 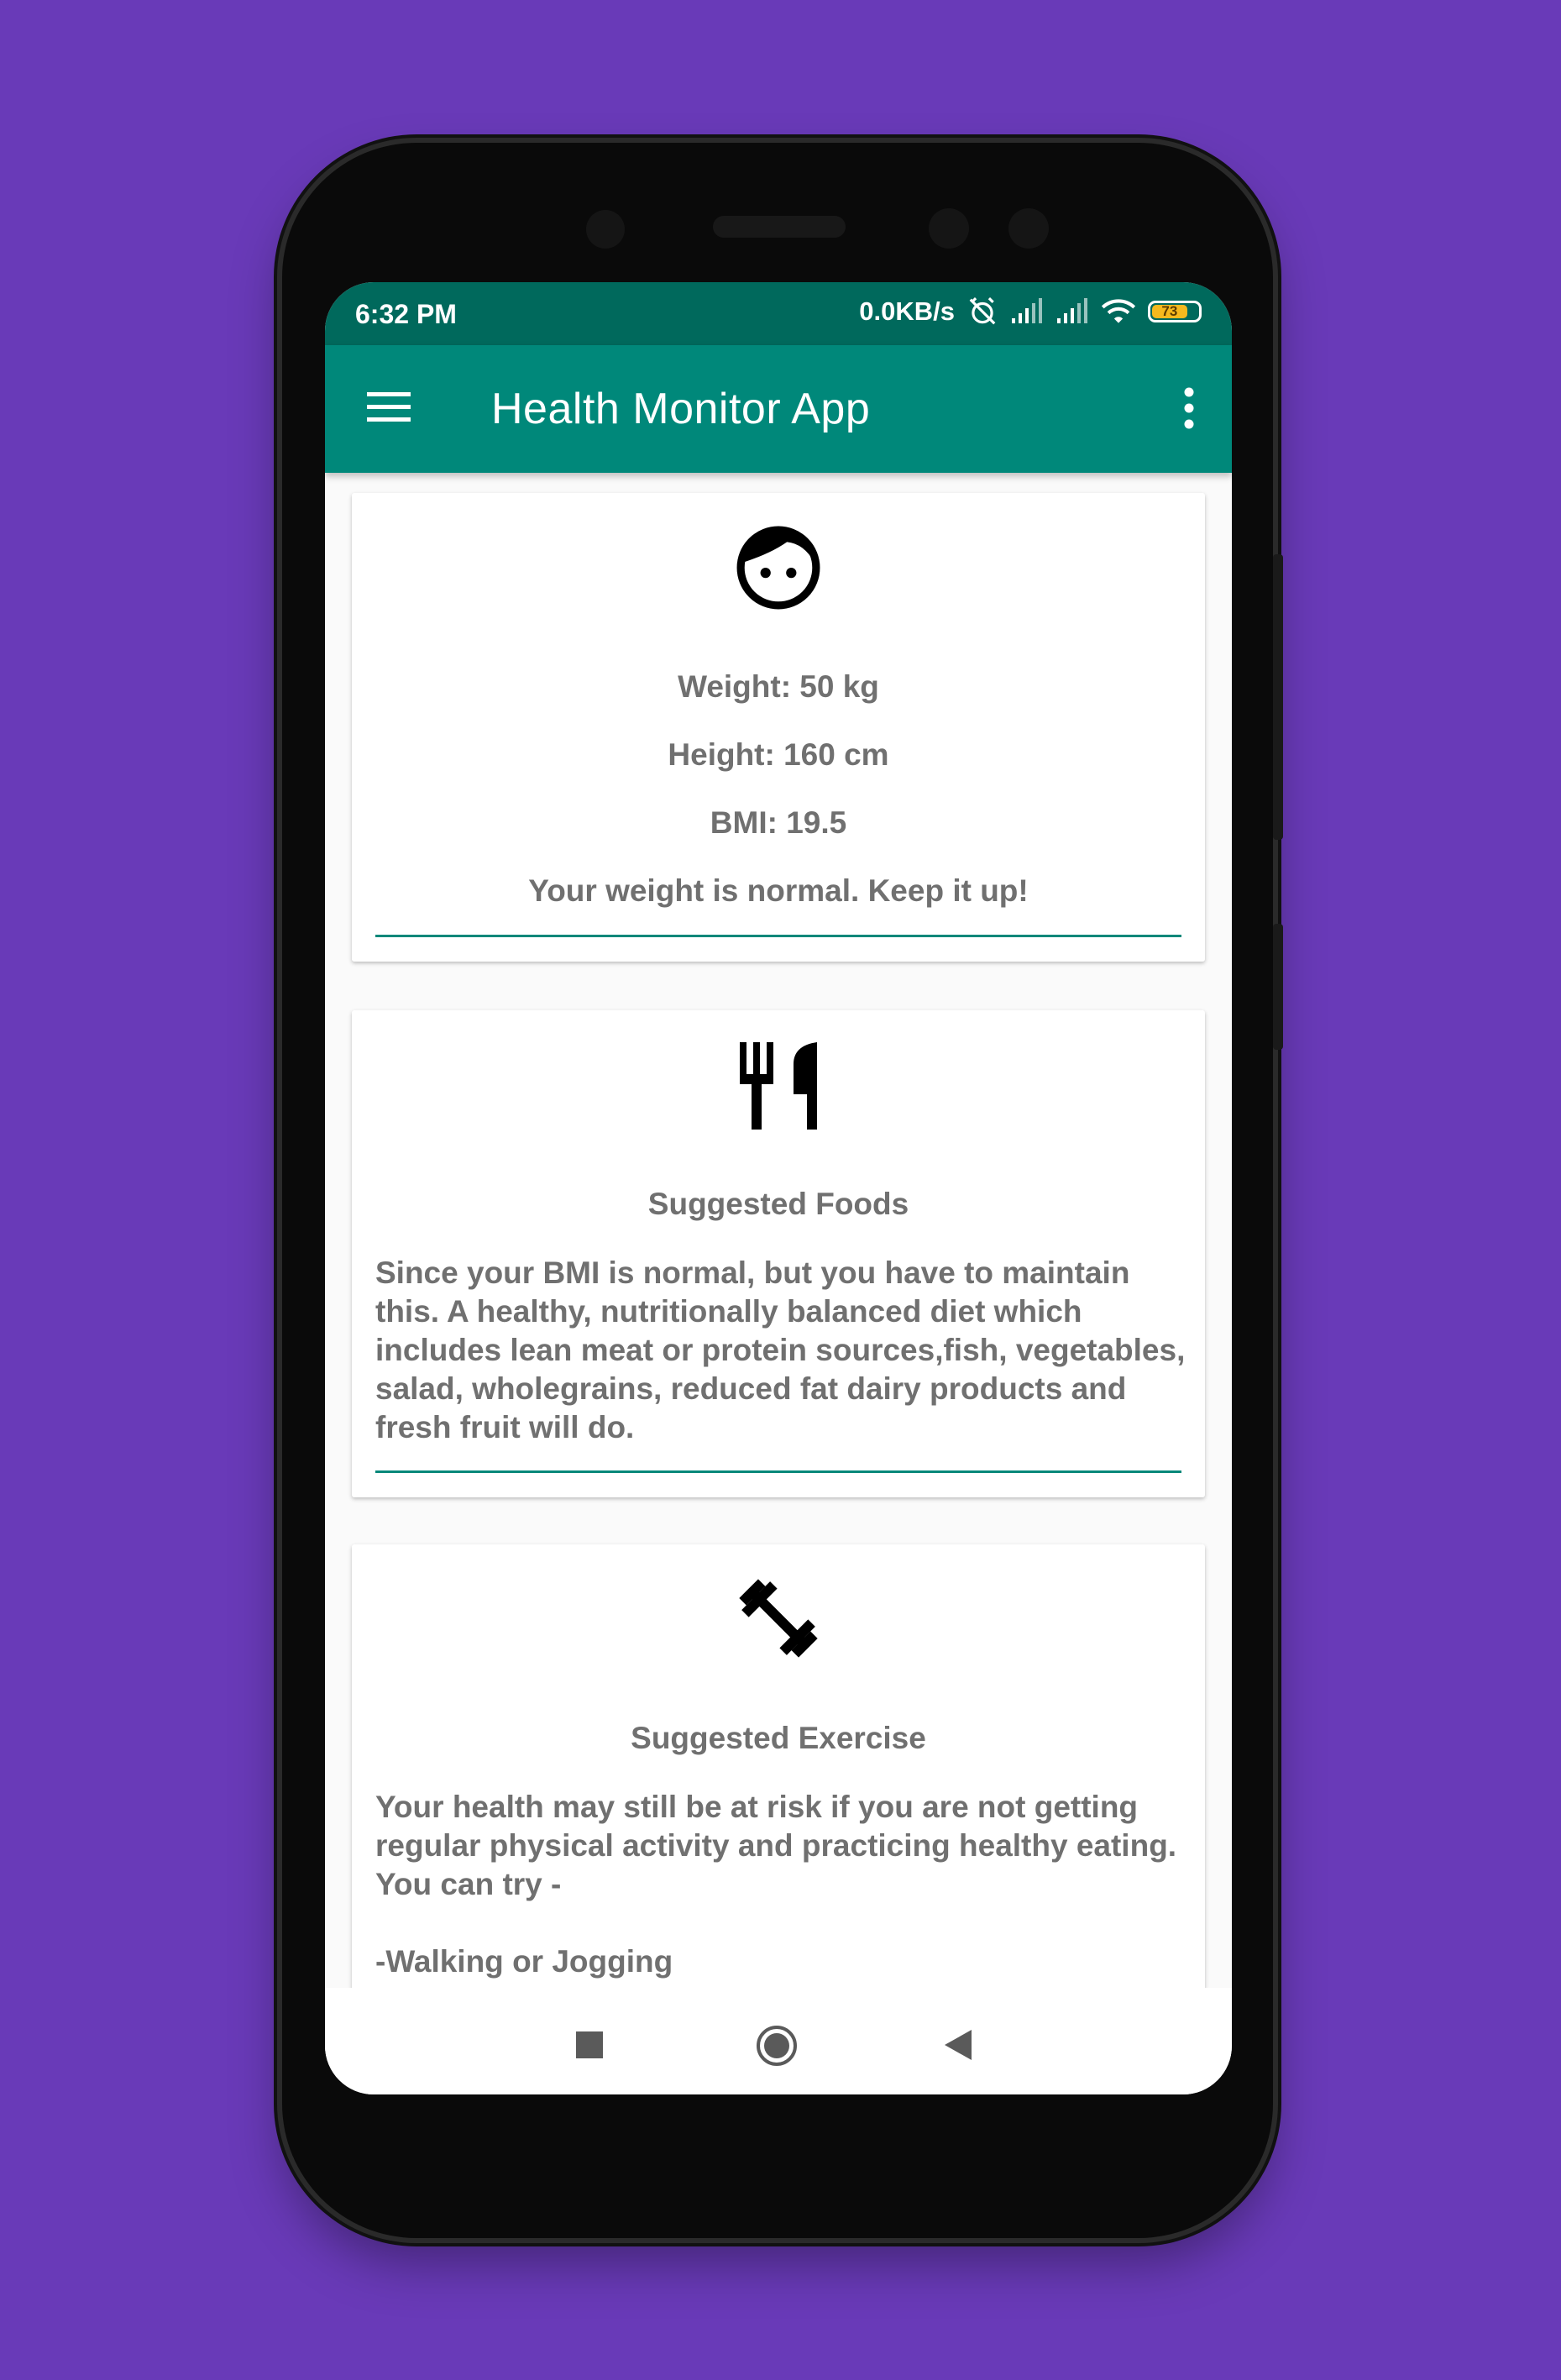 I want to click on battery-icon: 73, so click(x=1175, y=312).